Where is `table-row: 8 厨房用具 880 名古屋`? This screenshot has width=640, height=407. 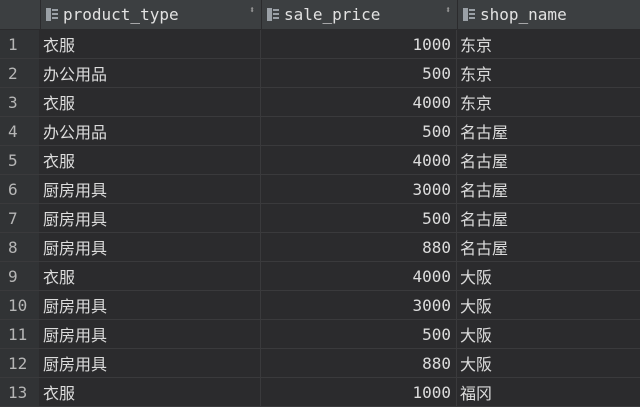
table-row: 8 厨房用具 880 名古屋 is located at coordinates (320, 247).